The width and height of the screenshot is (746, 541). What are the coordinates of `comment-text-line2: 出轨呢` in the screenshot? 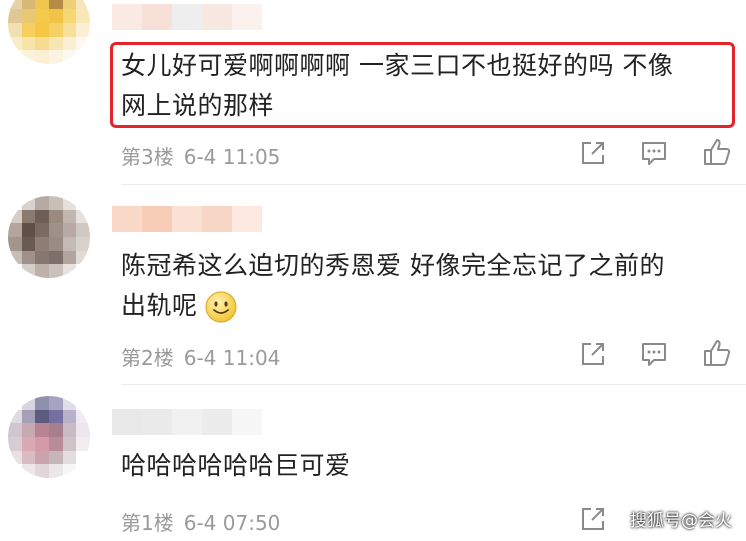 It's located at (427, 306).